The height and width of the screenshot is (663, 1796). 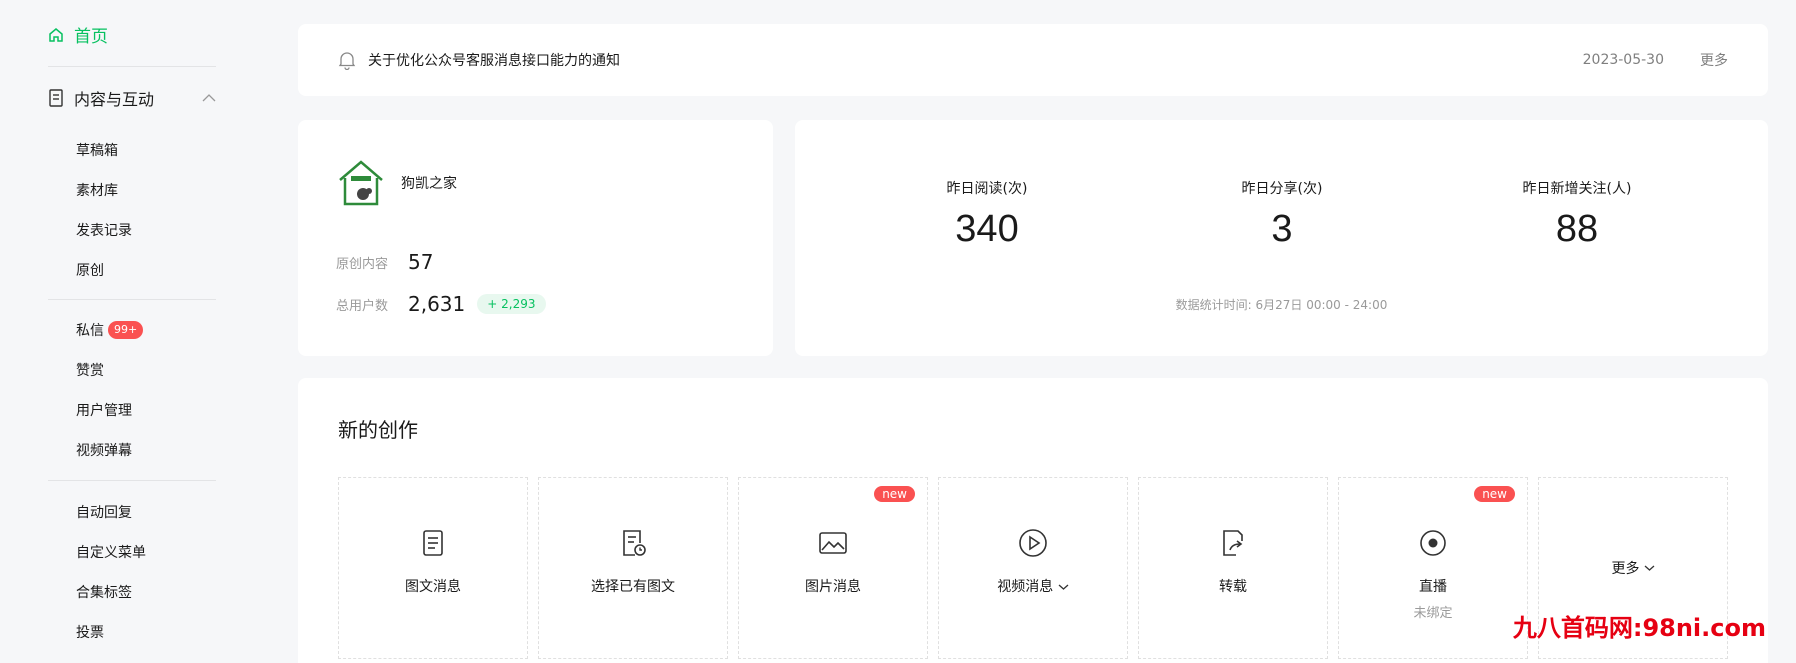 I want to click on tile-label: 图片消息, so click(x=833, y=587).